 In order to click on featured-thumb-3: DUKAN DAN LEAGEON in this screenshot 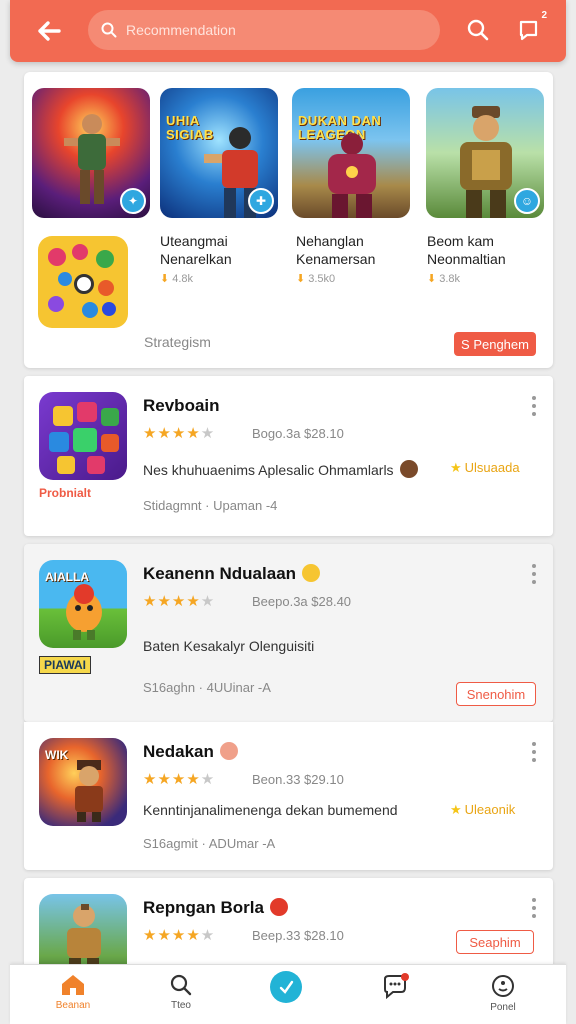, I will do `click(351, 153)`.